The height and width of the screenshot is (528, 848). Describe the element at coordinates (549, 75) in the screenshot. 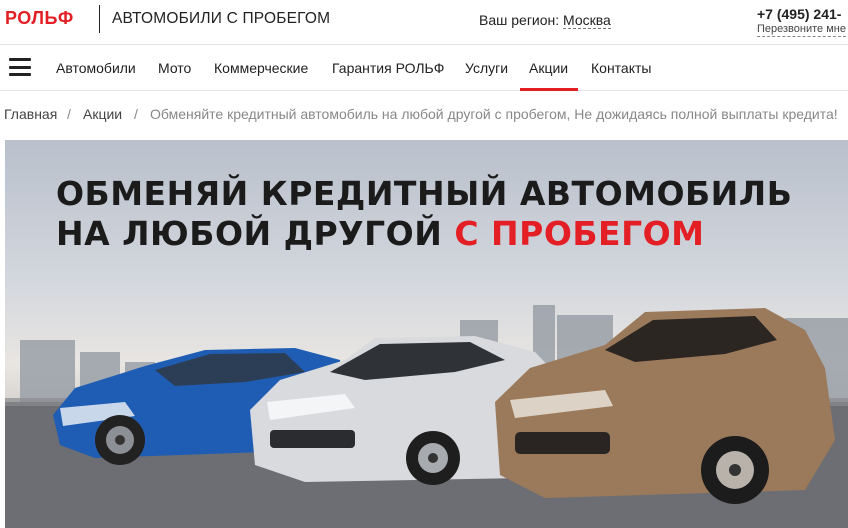

I see `nav-item-promotions: Акции` at that location.